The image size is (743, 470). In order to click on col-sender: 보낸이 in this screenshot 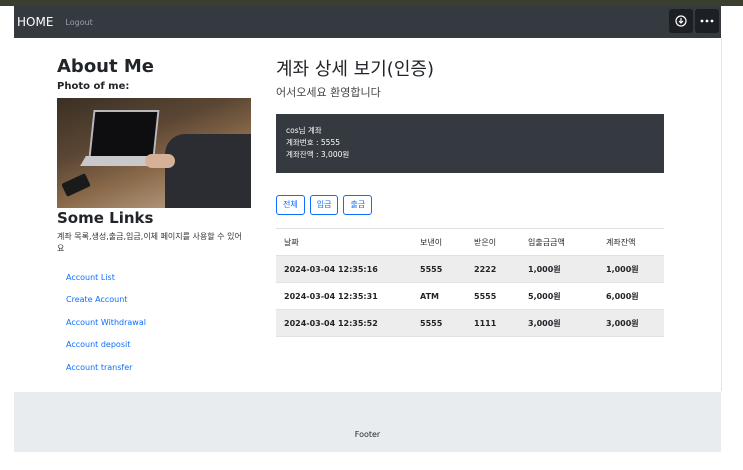, I will do `click(439, 242)`.